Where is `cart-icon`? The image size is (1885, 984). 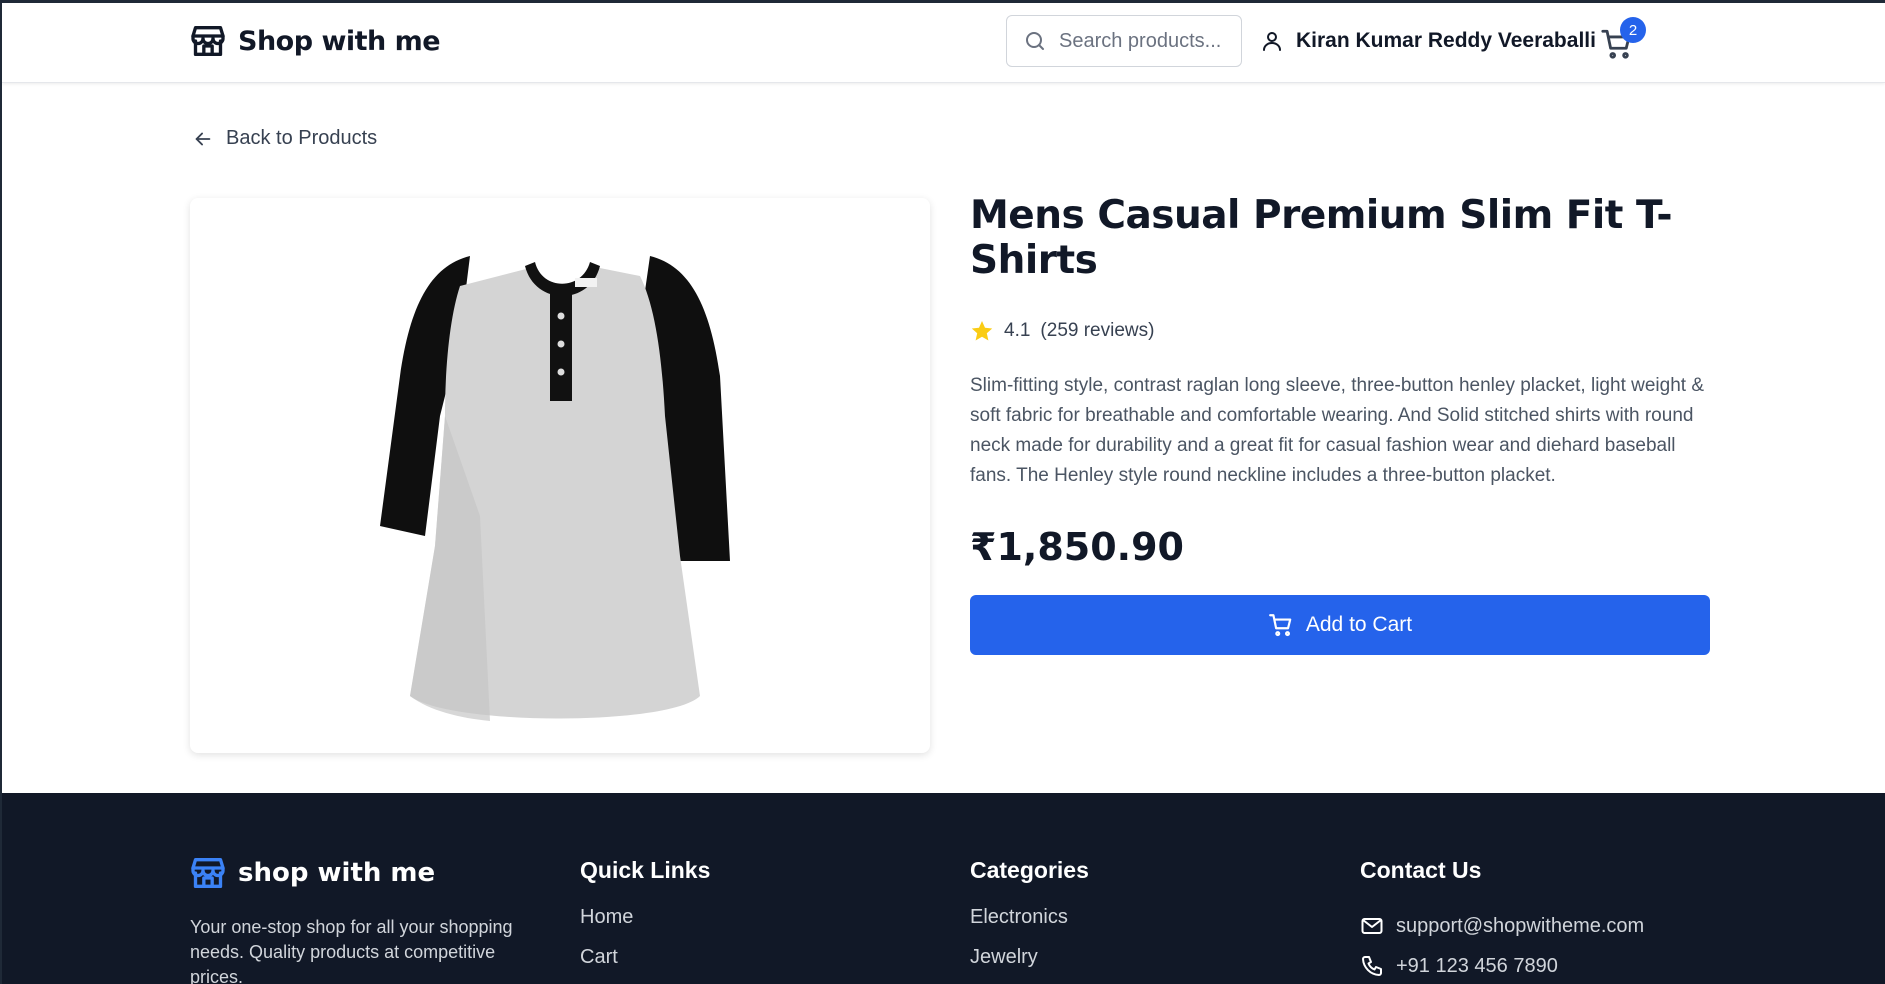
cart-icon is located at coordinates (1280, 625).